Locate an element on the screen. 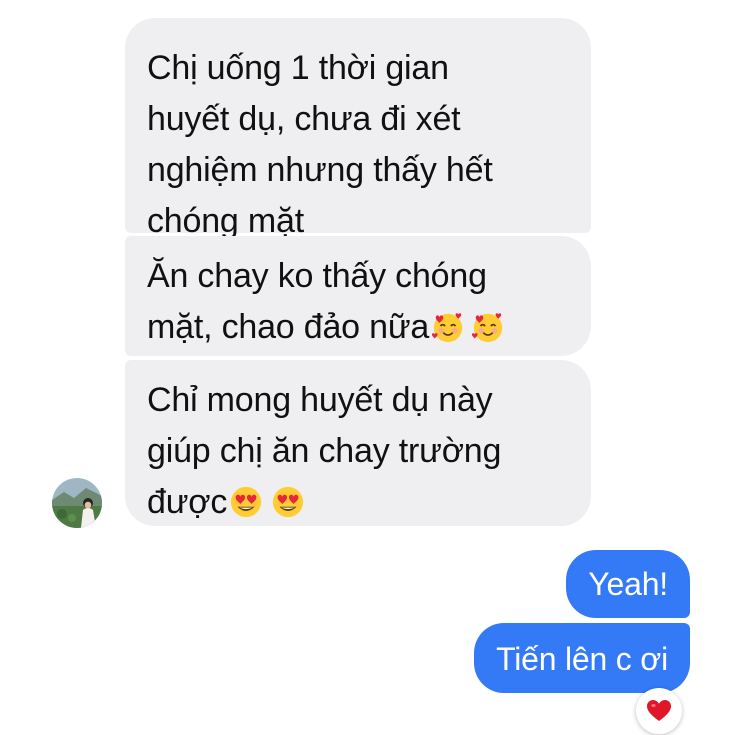  message-line-with-emoji: được is located at coordinates (358, 502).